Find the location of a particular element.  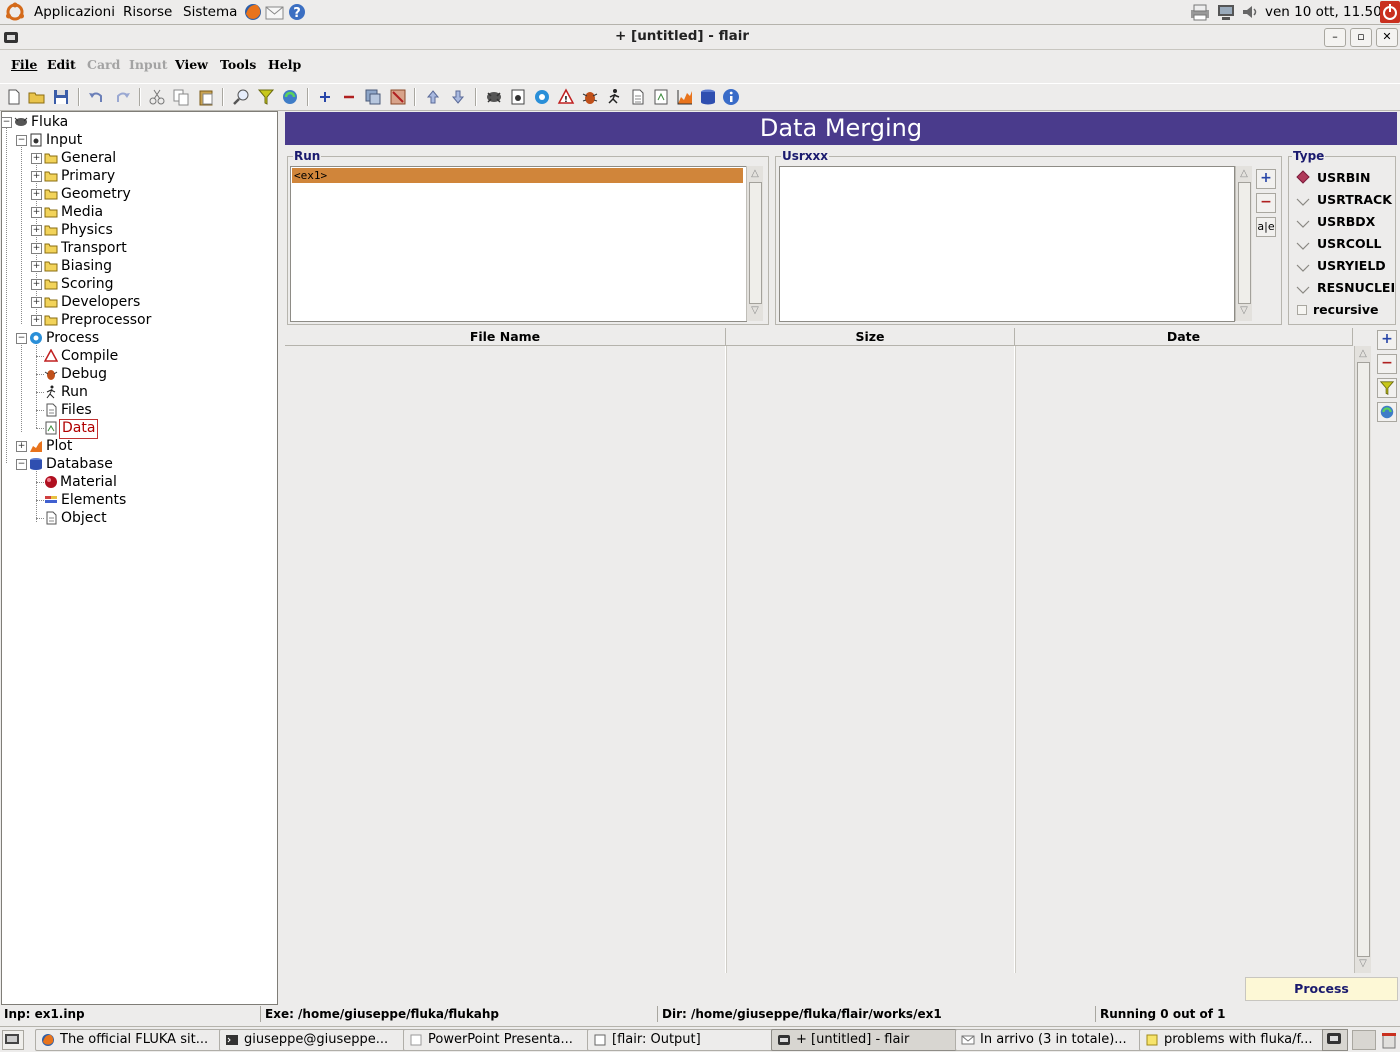

run-list: <ex1> is located at coordinates (518, 244).